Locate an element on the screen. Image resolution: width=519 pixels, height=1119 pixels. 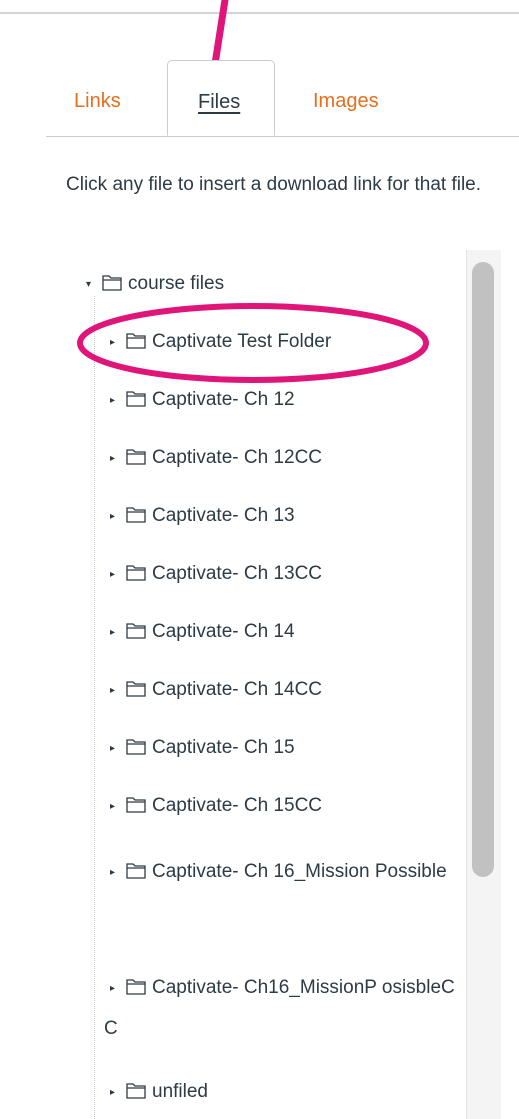
tree-item: ▸ Captivate- Ch 12 is located at coordinates (202, 400).